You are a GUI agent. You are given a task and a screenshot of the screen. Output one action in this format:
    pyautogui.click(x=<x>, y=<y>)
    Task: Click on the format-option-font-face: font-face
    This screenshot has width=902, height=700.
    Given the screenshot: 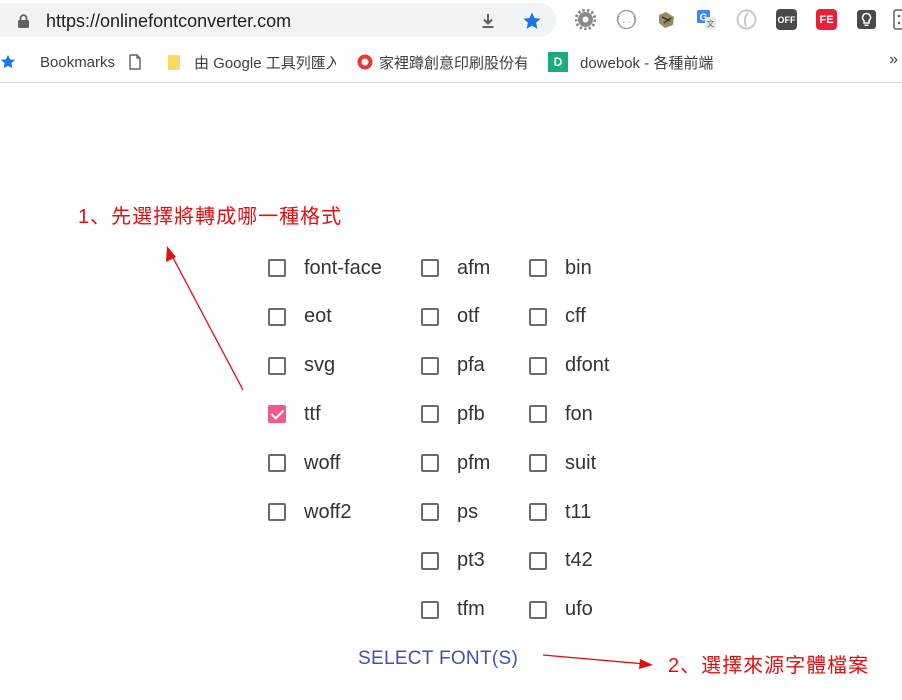 What is the action you would take?
    pyautogui.click(x=325, y=268)
    